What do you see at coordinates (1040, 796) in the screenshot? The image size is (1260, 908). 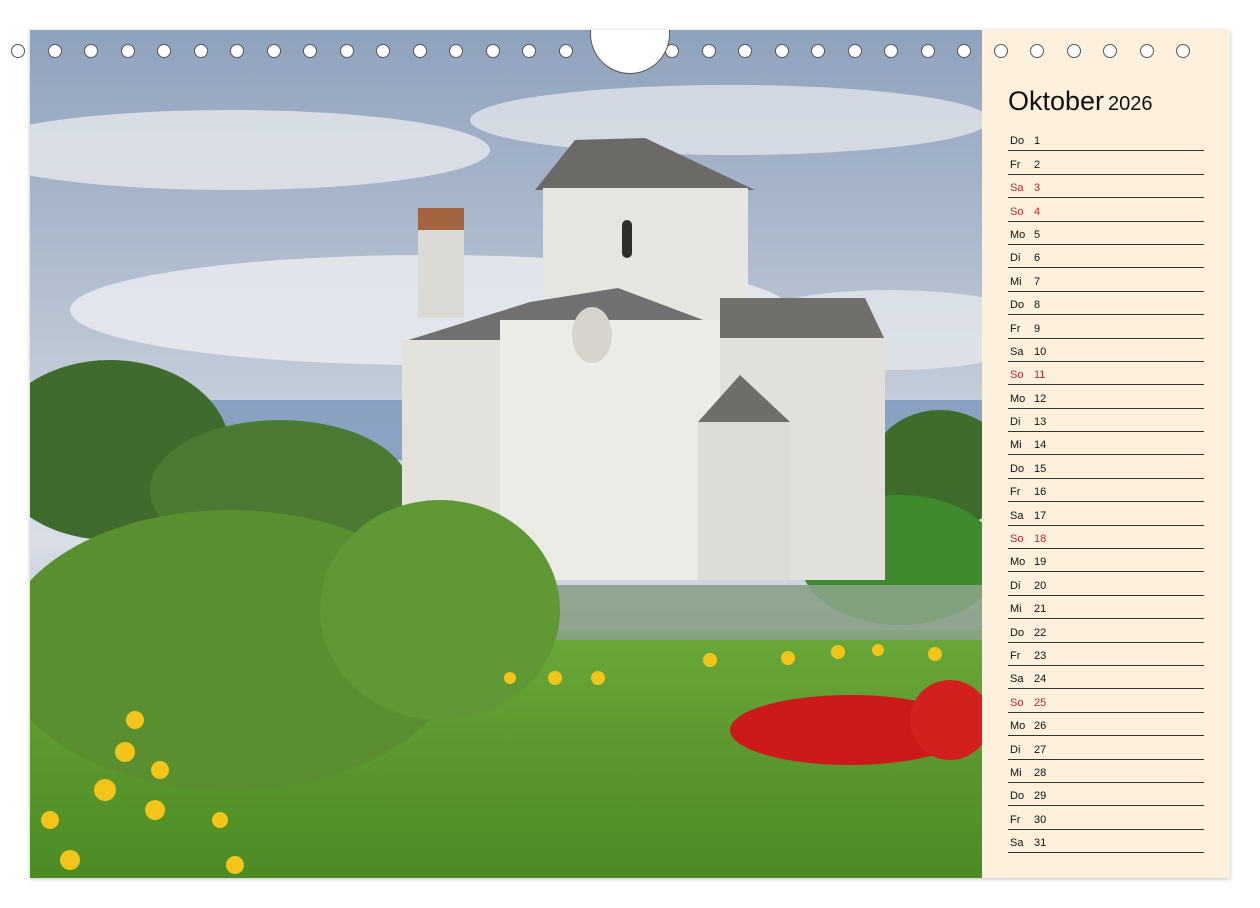 I see `day-number: 29` at bounding box center [1040, 796].